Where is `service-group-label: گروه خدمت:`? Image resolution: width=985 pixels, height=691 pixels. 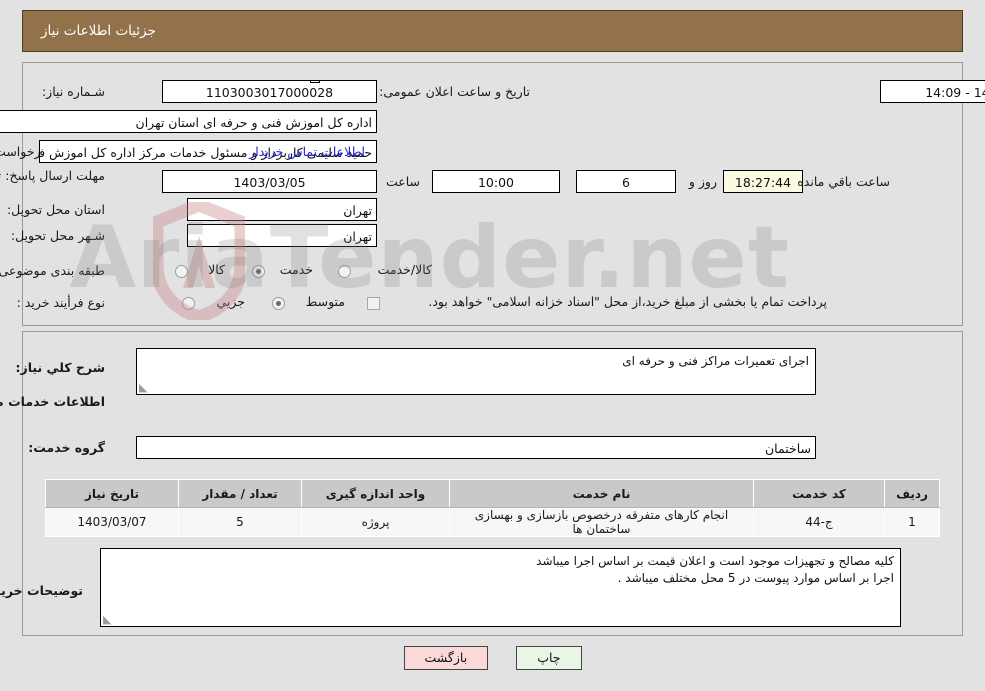 service-group-label: گروه خدمت: is located at coordinates (66, 447).